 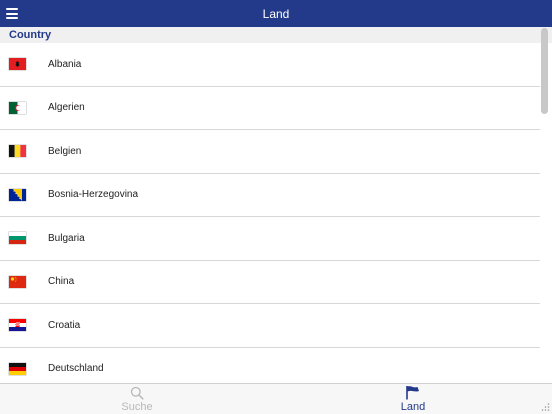 What do you see at coordinates (93, 195) in the screenshot?
I see `country-name: Bosnia-Herzegovina` at bounding box center [93, 195].